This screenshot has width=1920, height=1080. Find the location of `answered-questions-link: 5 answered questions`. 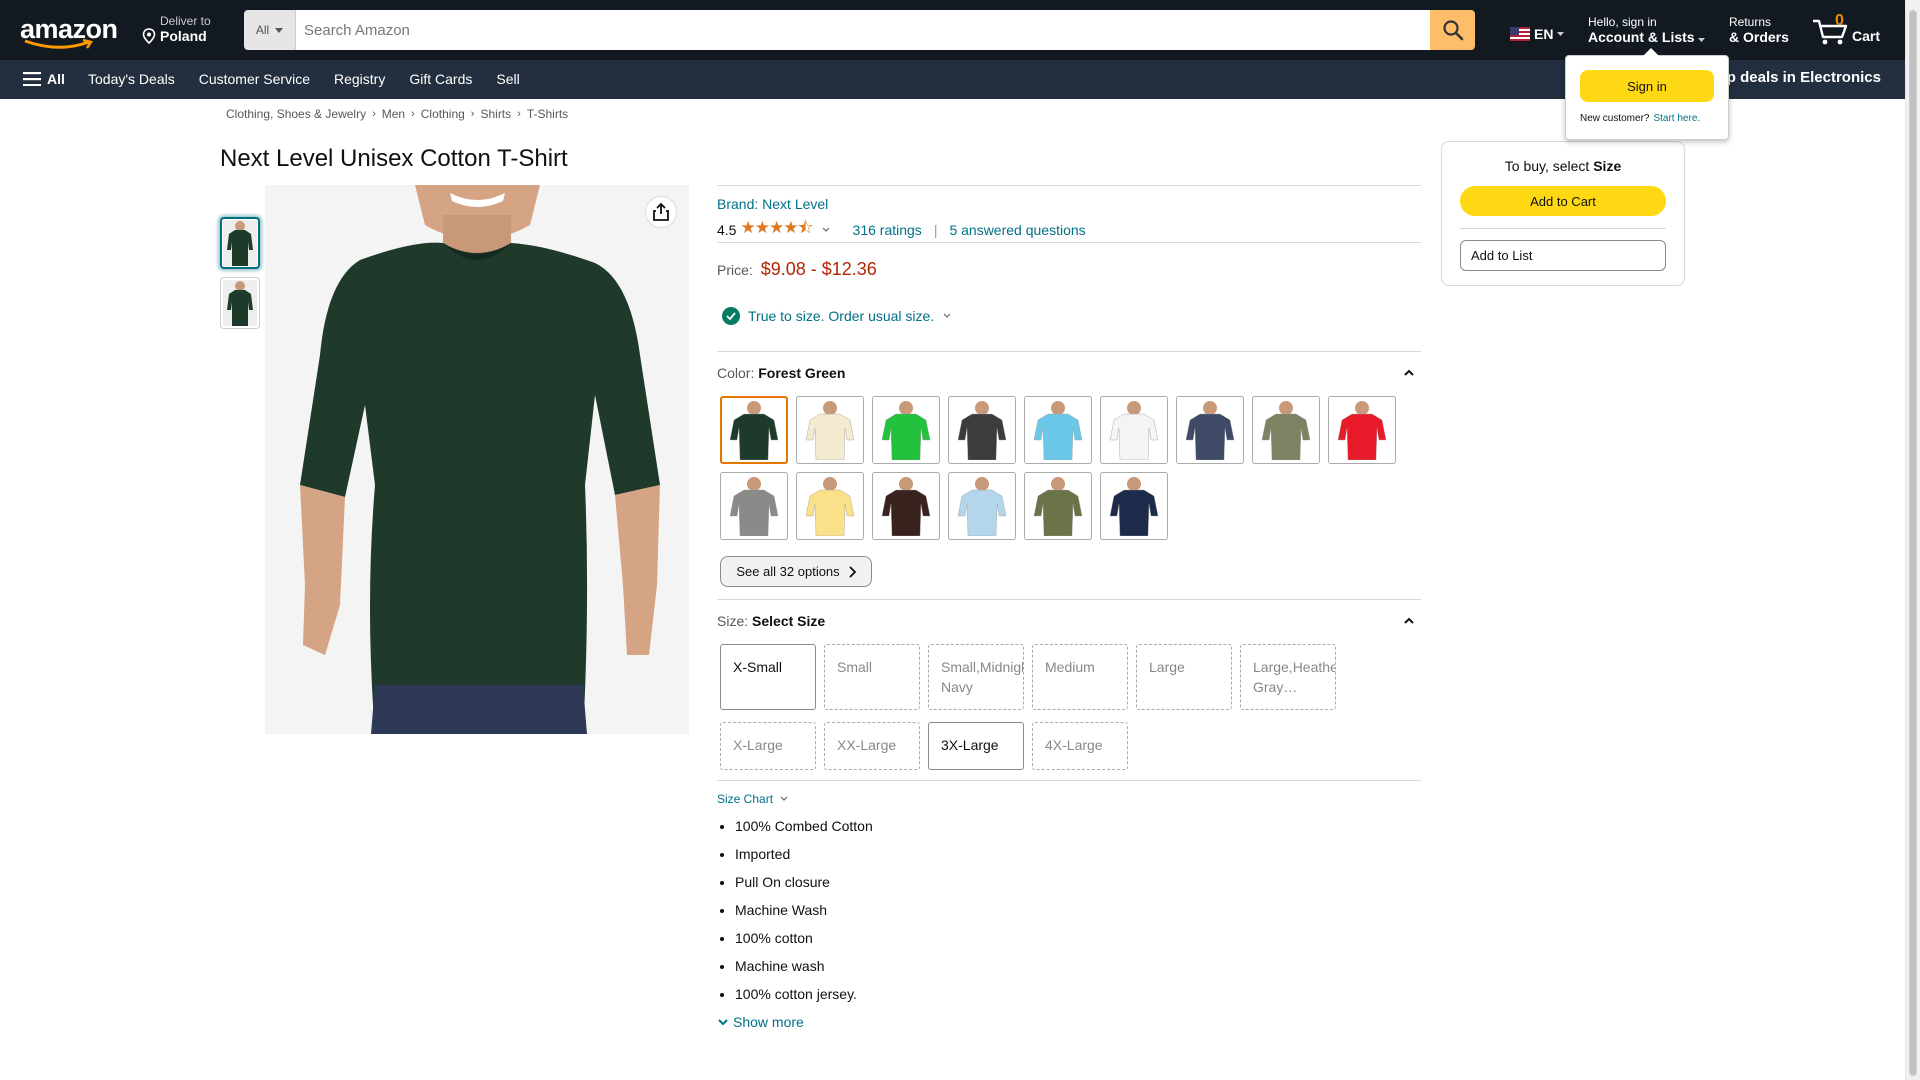

answered-questions-link: 5 answered questions is located at coordinates (1017, 230).